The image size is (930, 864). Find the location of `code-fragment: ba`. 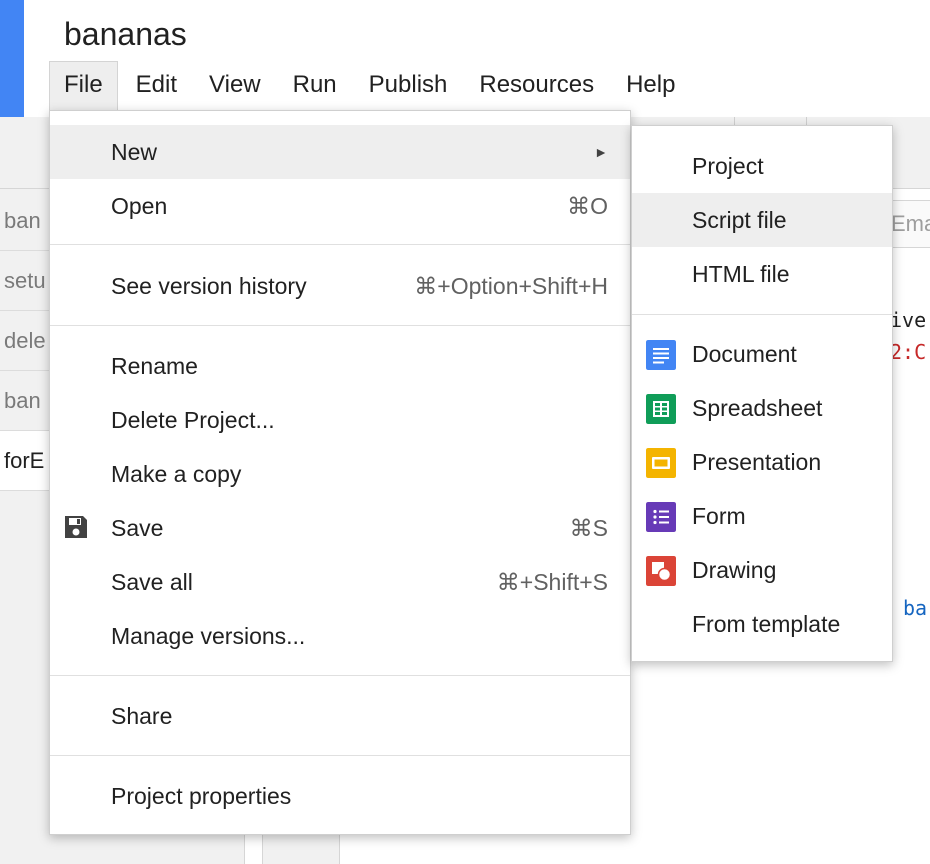

code-fragment: ba is located at coordinates (915, 608).